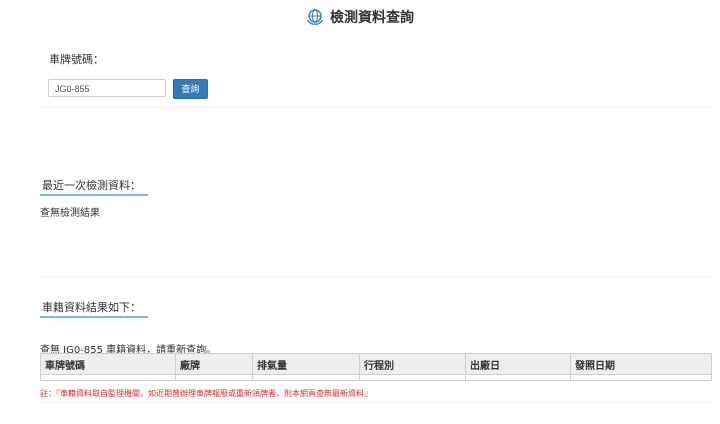 The image size is (720, 424). Describe the element at coordinates (190, 89) in the screenshot. I see `query-button: 查詢` at that location.